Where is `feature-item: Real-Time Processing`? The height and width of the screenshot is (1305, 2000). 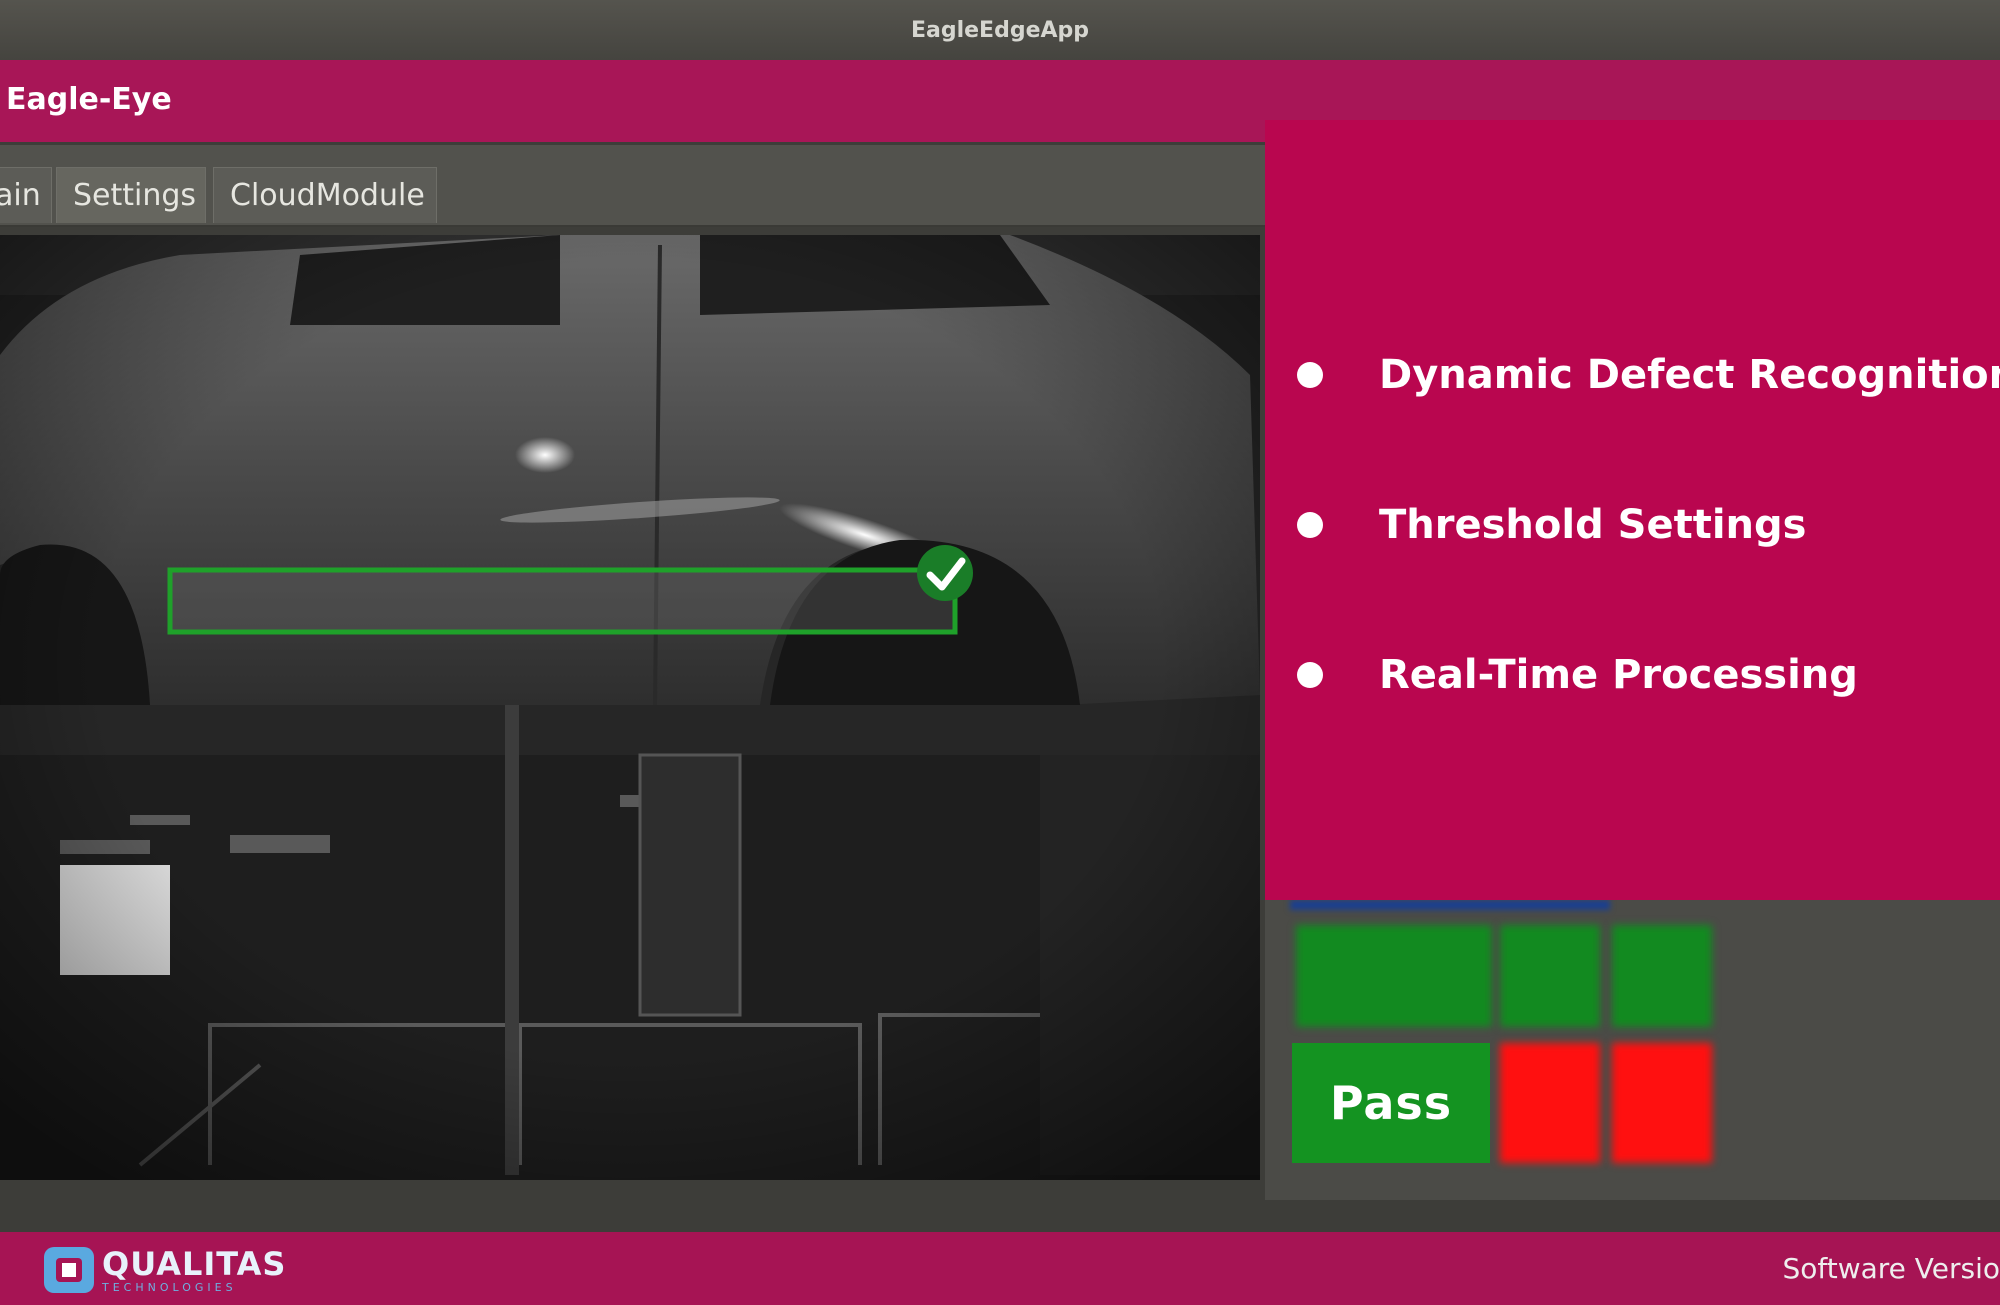 feature-item: Real-Time Processing is located at coordinates (1648, 675).